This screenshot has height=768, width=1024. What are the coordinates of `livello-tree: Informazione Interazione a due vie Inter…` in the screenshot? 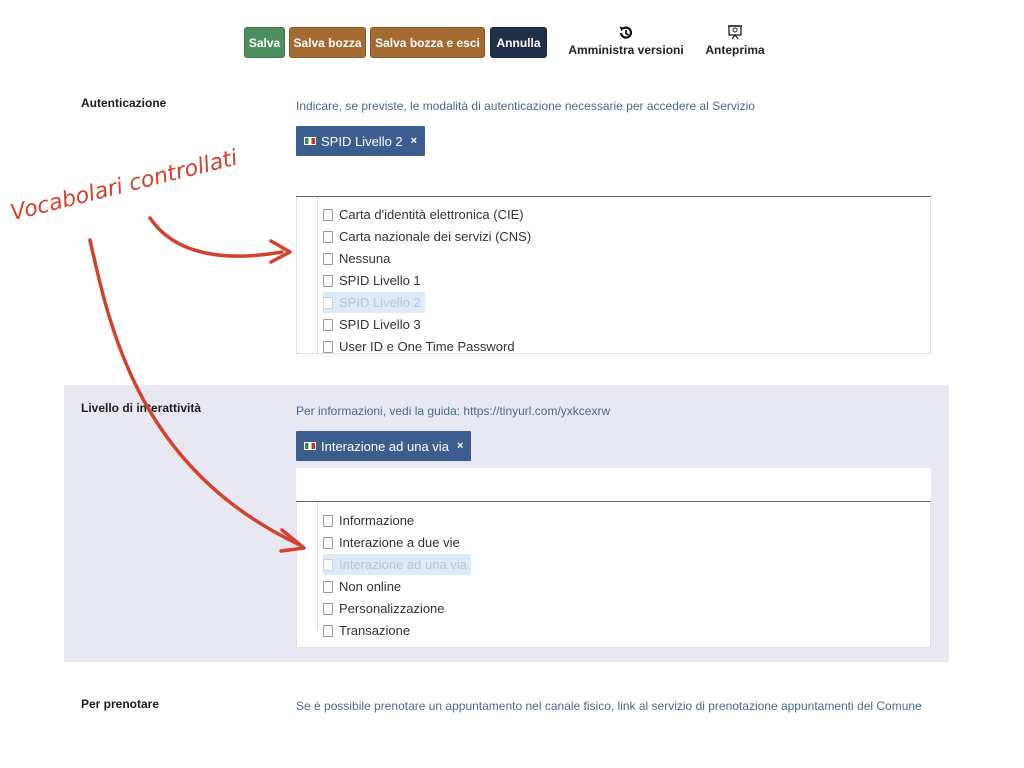 It's located at (613, 575).